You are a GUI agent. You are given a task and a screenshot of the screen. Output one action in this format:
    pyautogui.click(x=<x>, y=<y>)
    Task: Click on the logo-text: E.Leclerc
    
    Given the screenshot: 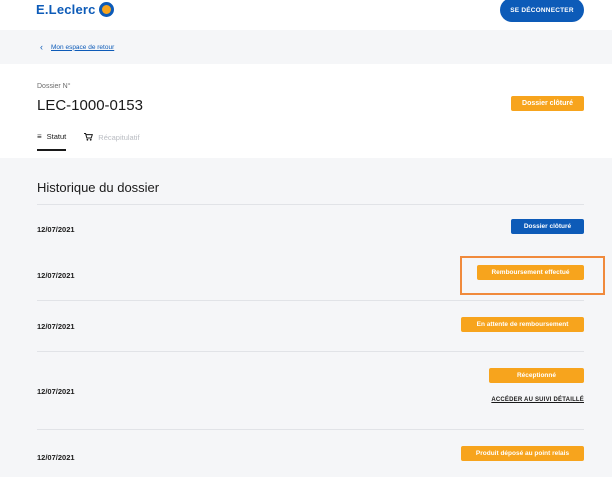 What is the action you would take?
    pyautogui.click(x=66, y=9)
    